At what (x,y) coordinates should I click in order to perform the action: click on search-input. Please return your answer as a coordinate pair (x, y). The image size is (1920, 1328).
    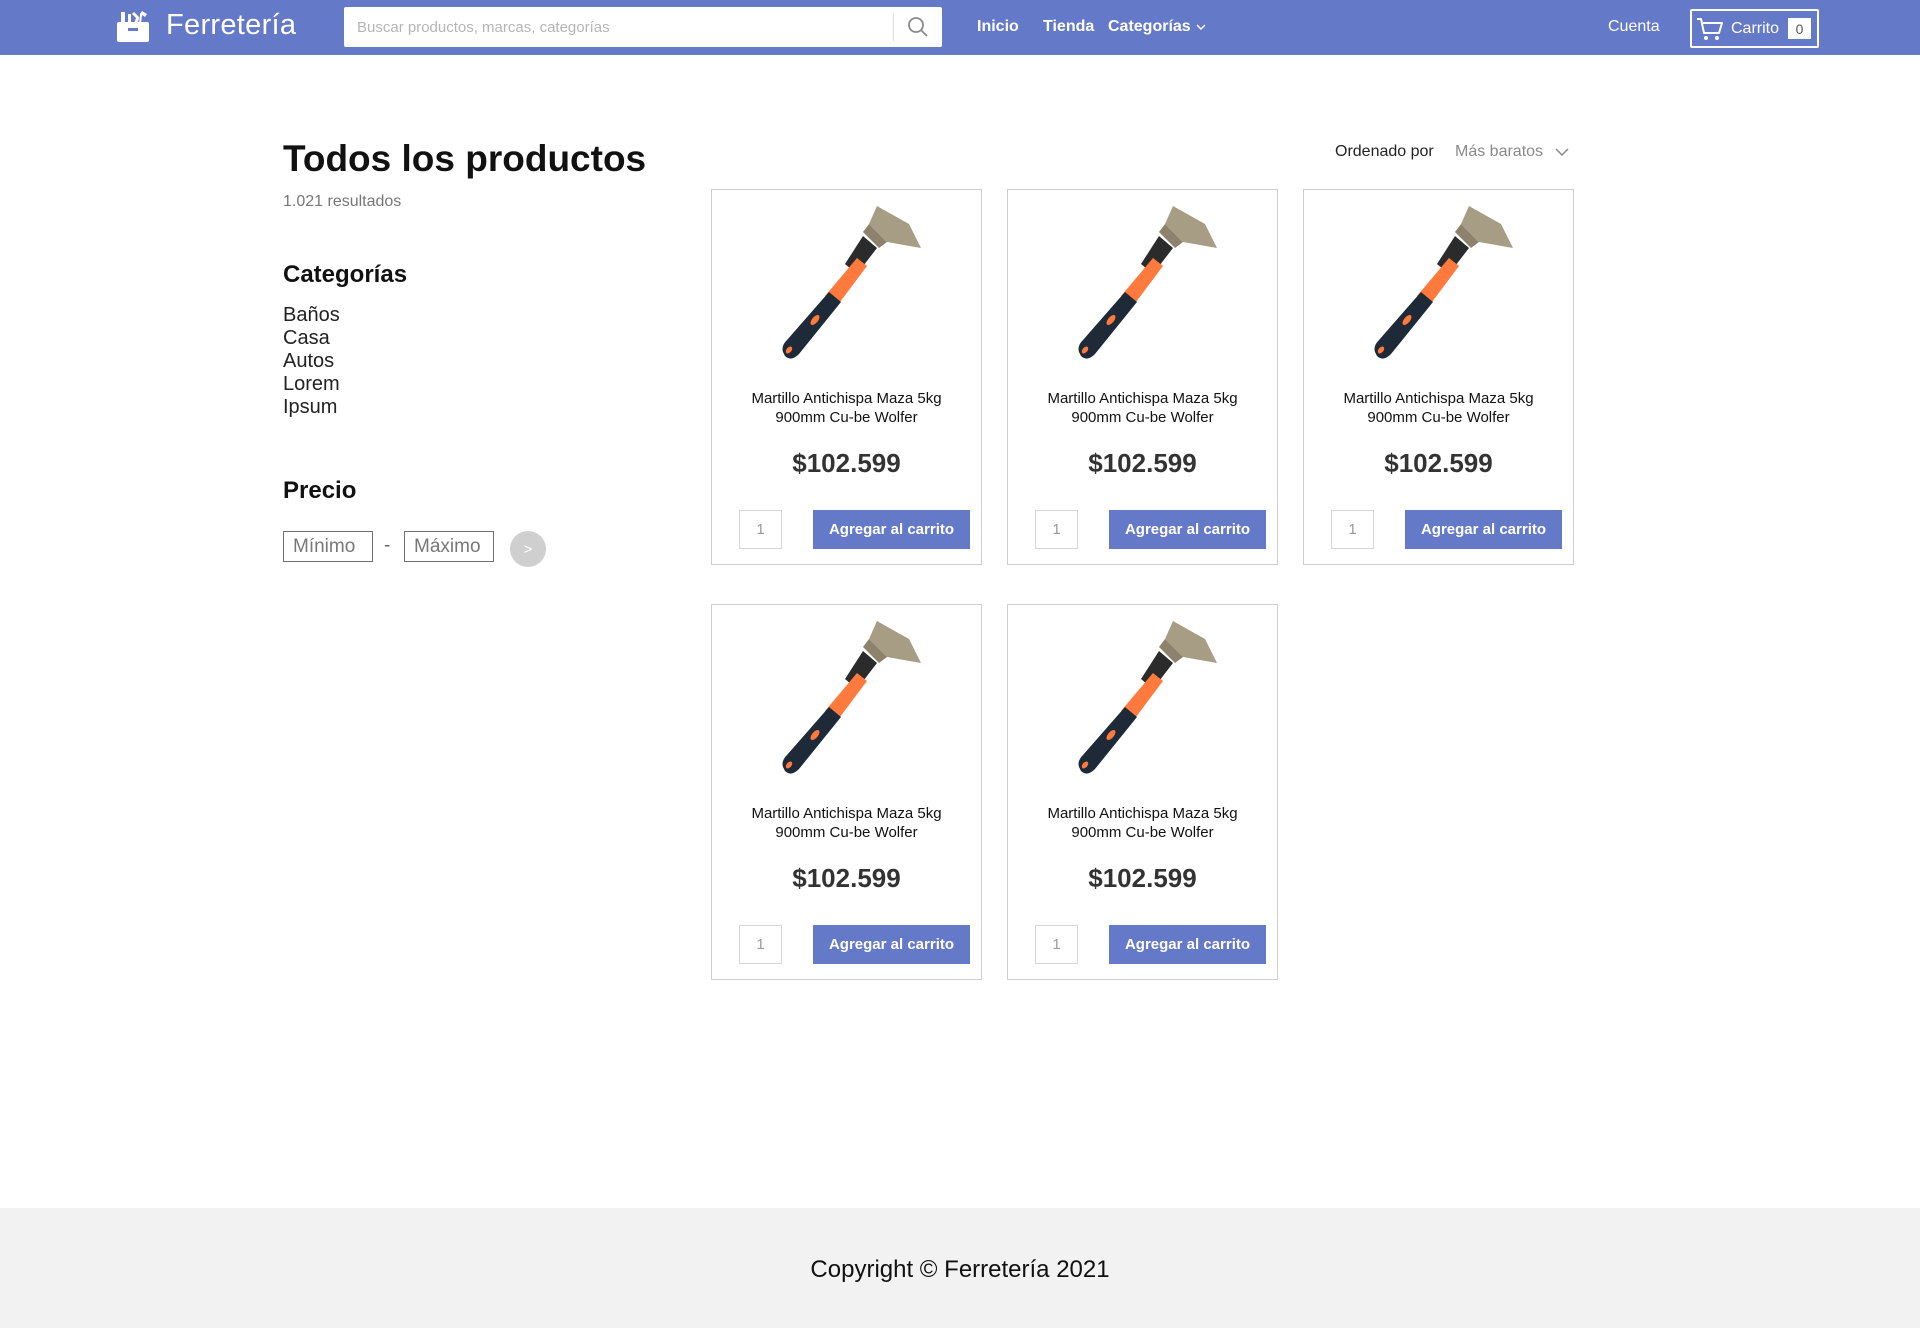
    Looking at the image, I should click on (618, 27).